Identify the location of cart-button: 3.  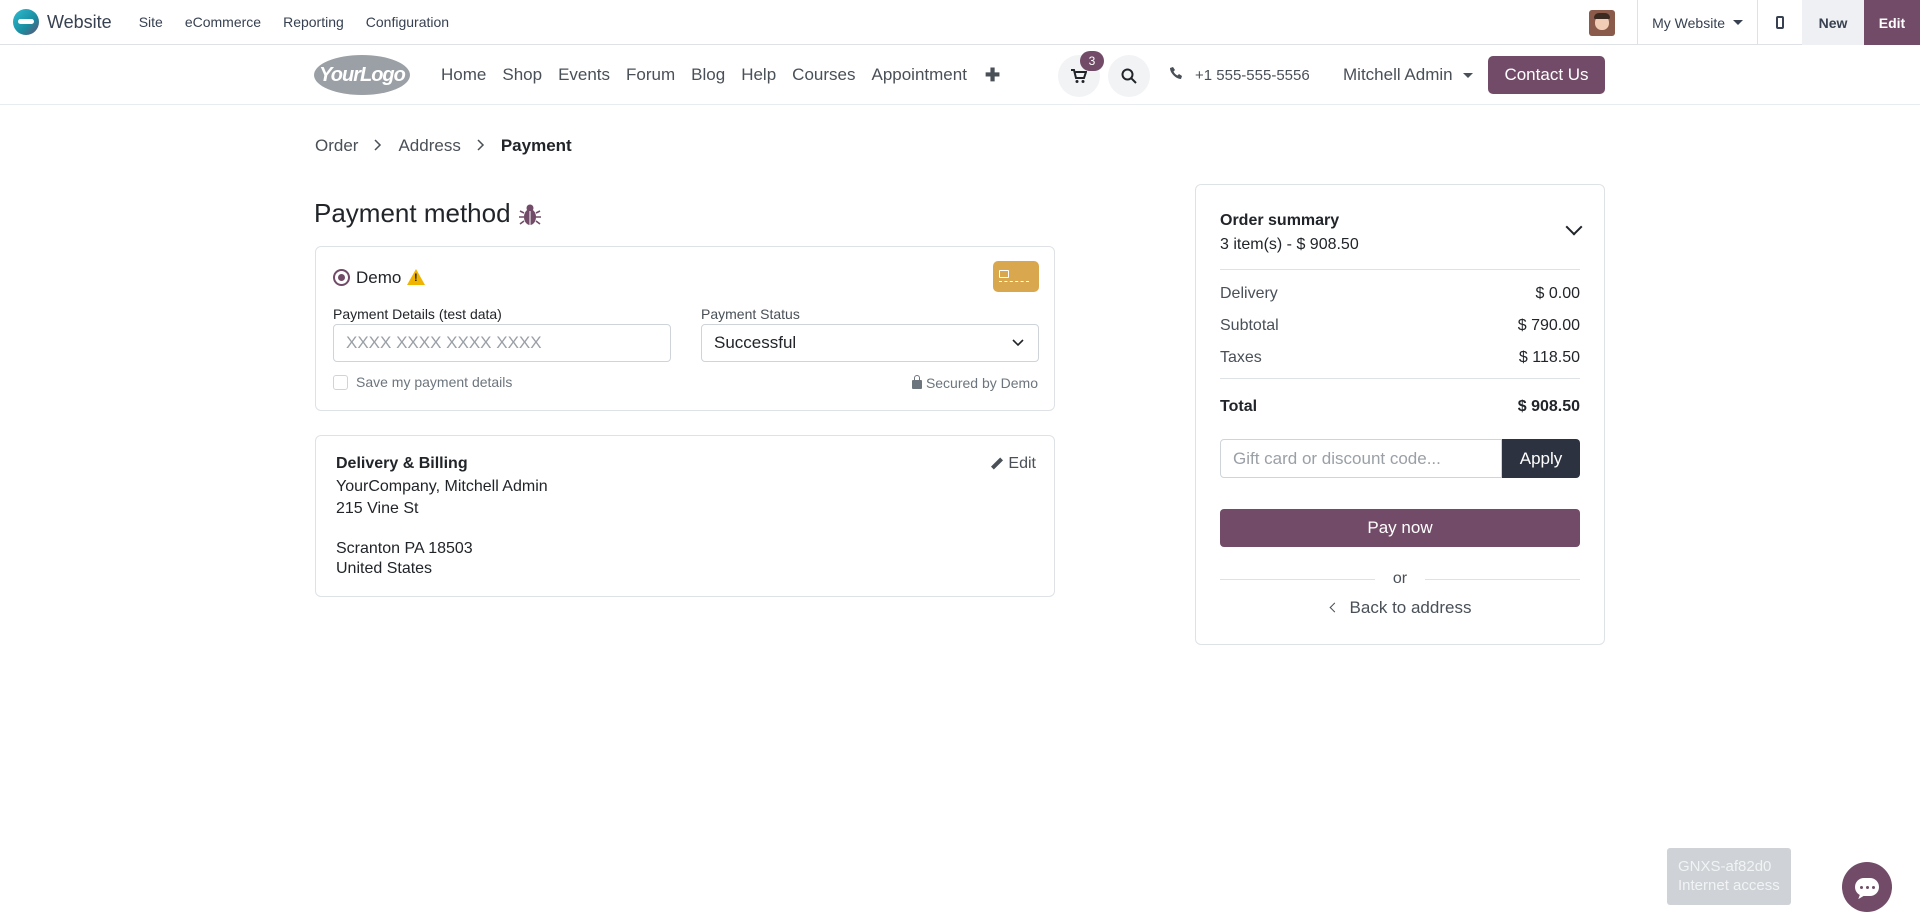
(1081, 74).